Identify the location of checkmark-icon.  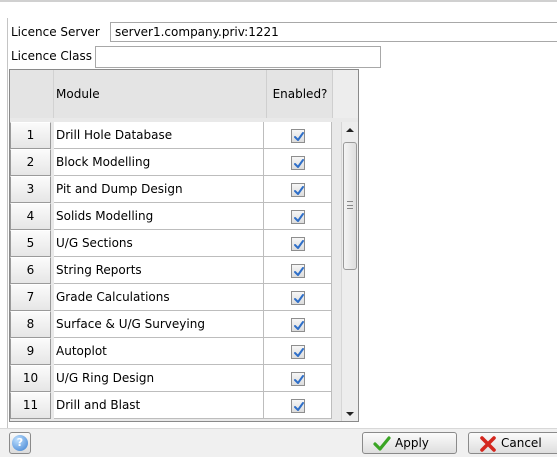
(382, 444).